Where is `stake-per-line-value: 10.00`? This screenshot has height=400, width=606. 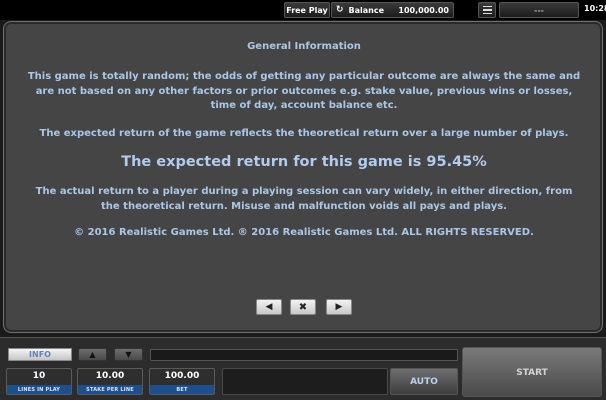 stake-per-line-value: 10.00 is located at coordinates (110, 376).